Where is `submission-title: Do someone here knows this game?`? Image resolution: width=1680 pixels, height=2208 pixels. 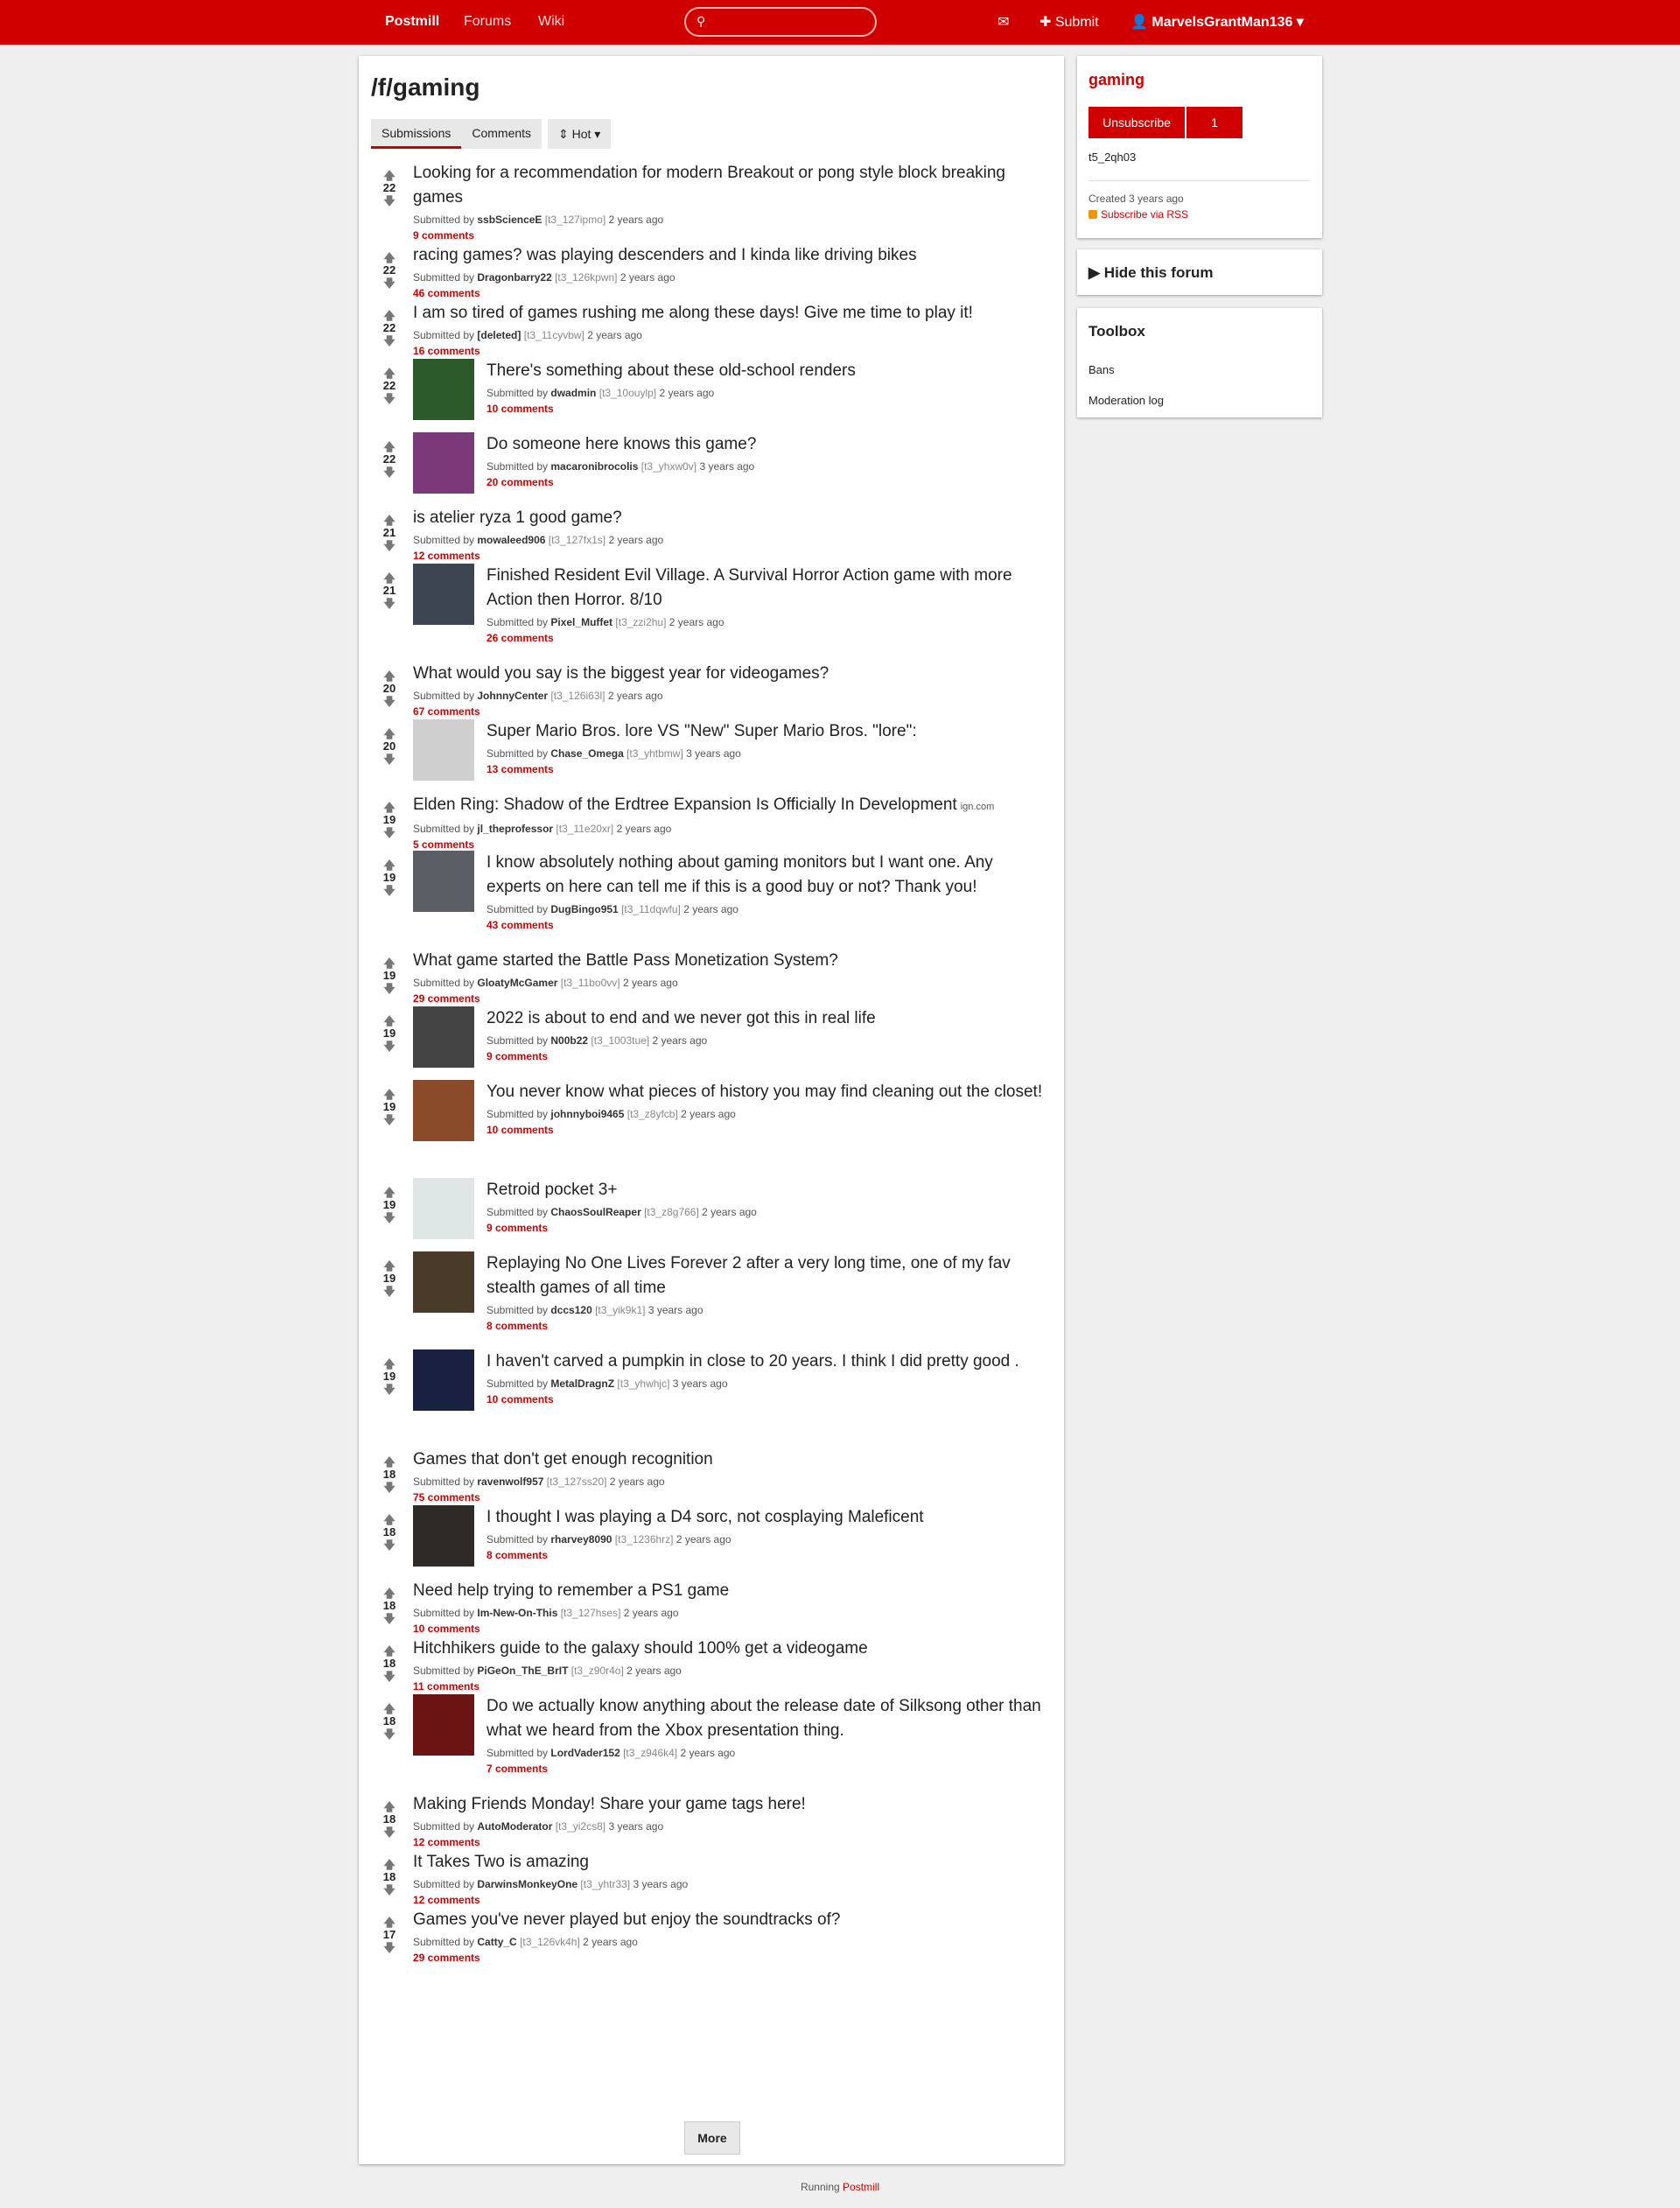 submission-title: Do someone here knows this game? is located at coordinates (621, 444).